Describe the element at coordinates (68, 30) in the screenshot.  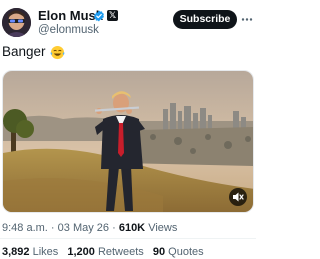
I see `author-handle: @elonmusk` at that location.